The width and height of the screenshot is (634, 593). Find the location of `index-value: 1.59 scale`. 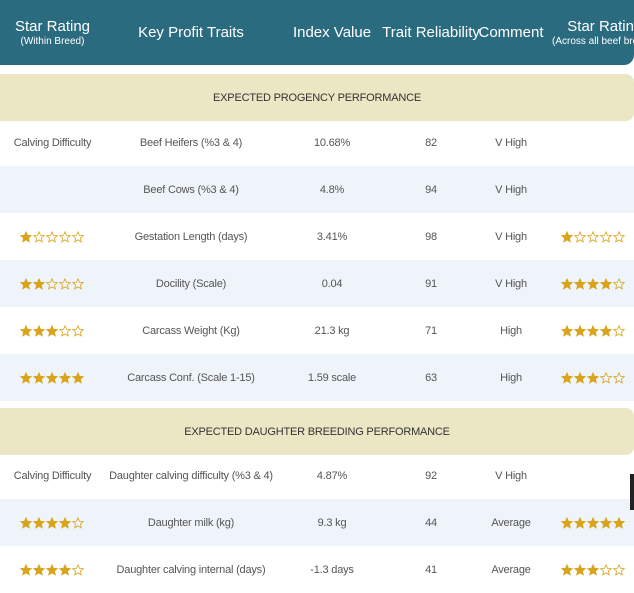

index-value: 1.59 scale is located at coordinates (332, 377).